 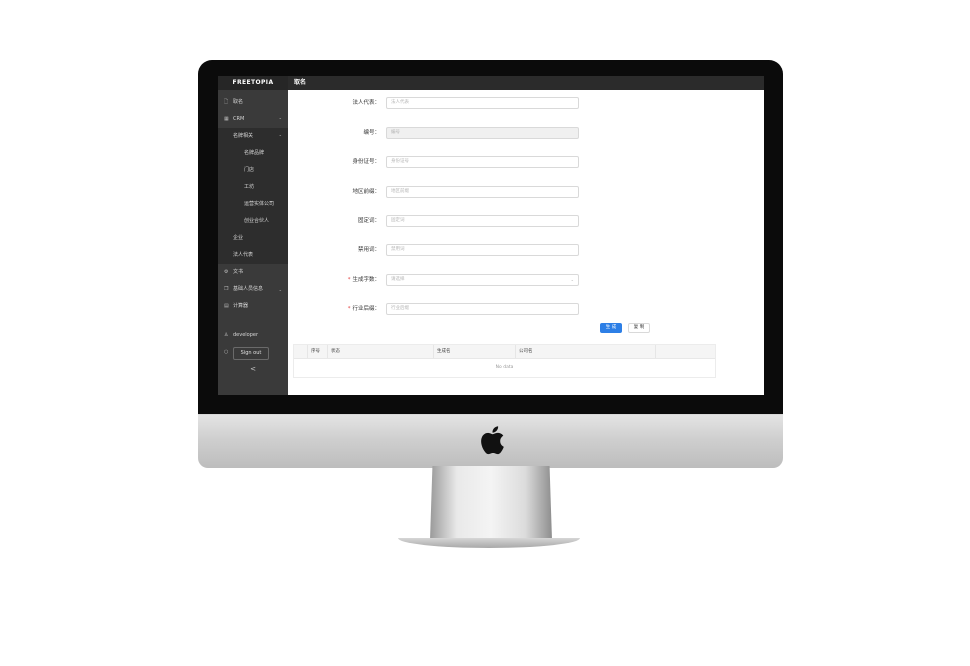 I want to click on field-row-number: 编号： 编号, so click(x=438, y=133).